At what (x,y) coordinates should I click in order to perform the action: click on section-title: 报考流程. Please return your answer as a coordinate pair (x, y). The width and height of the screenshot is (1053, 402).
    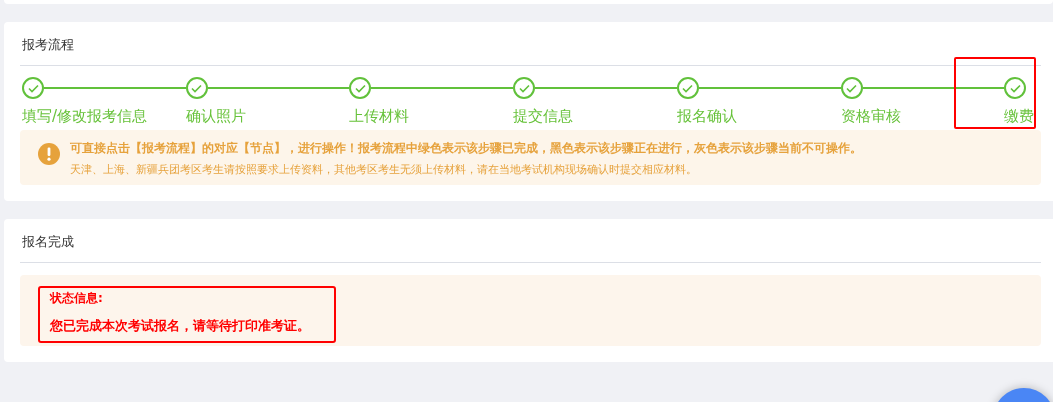
    Looking at the image, I should click on (530, 44).